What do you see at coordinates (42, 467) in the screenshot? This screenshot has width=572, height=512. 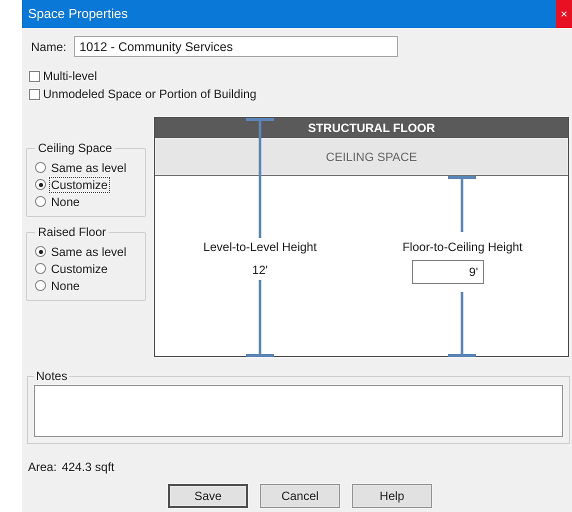 I see `area-label: Area:` at bounding box center [42, 467].